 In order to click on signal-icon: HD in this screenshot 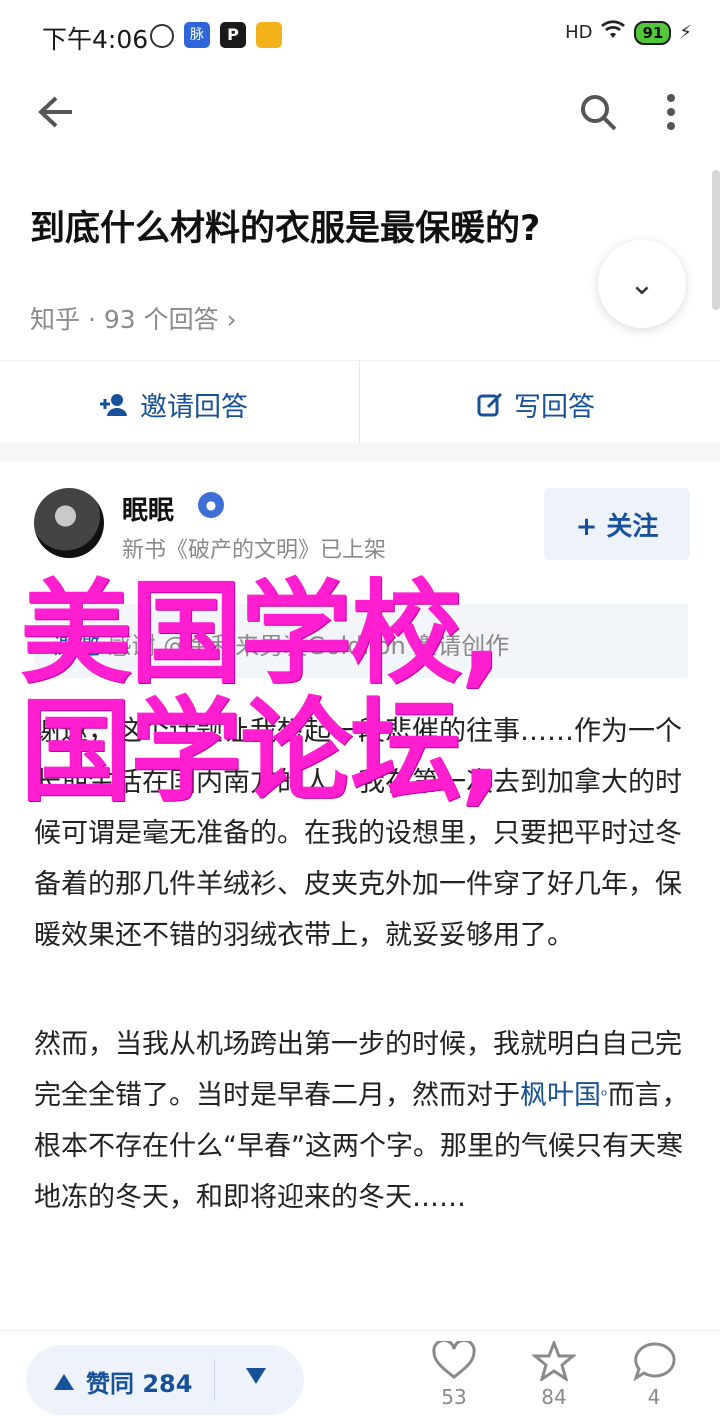, I will do `click(579, 32)`.